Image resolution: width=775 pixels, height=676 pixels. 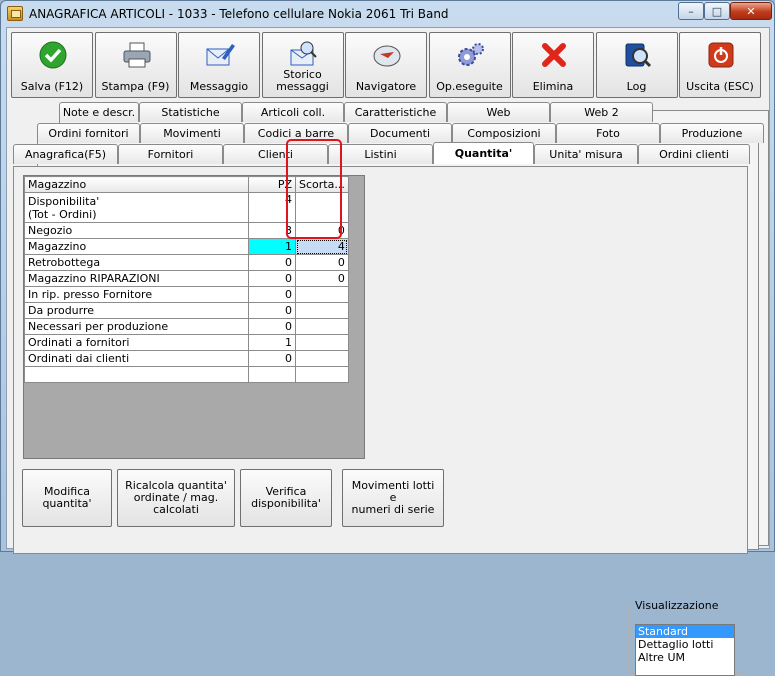 I want to click on visualizzazione-option: Altre UM, so click(x=685, y=657).